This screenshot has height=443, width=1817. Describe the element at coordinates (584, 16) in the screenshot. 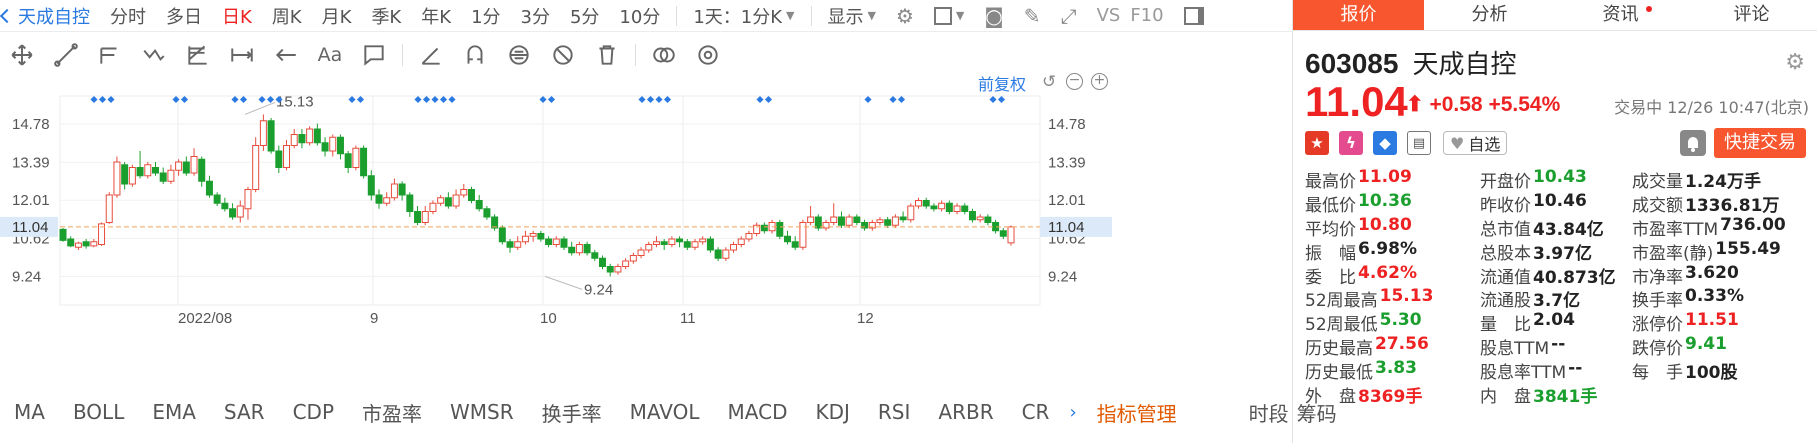

I see `period-9: 5分` at that location.